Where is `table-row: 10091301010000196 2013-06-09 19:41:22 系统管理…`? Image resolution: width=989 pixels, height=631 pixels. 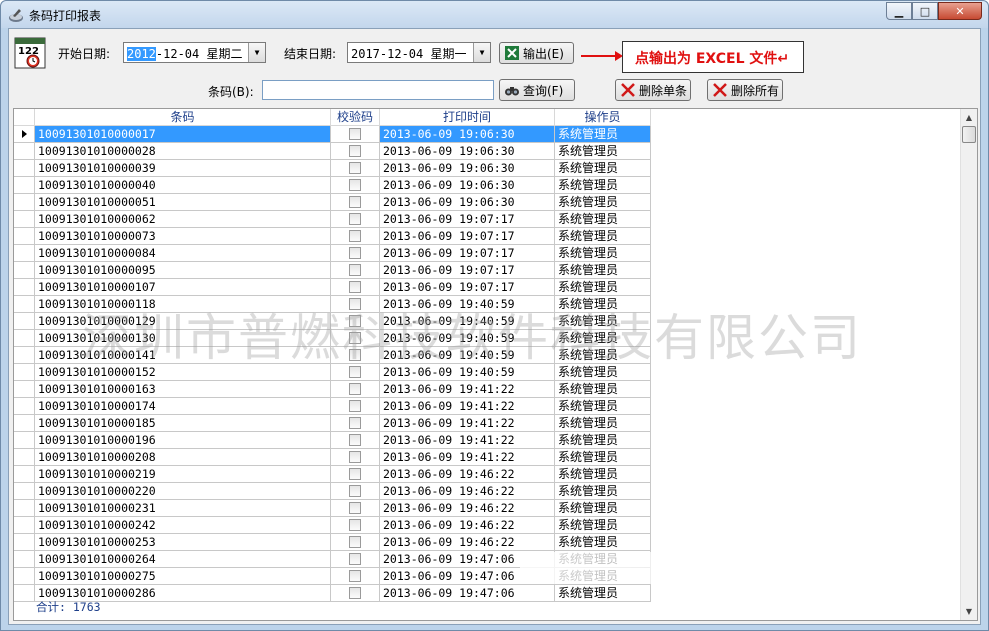 table-row: 10091301010000196 2013-06-09 19:41:22 系统管理… is located at coordinates (332, 440).